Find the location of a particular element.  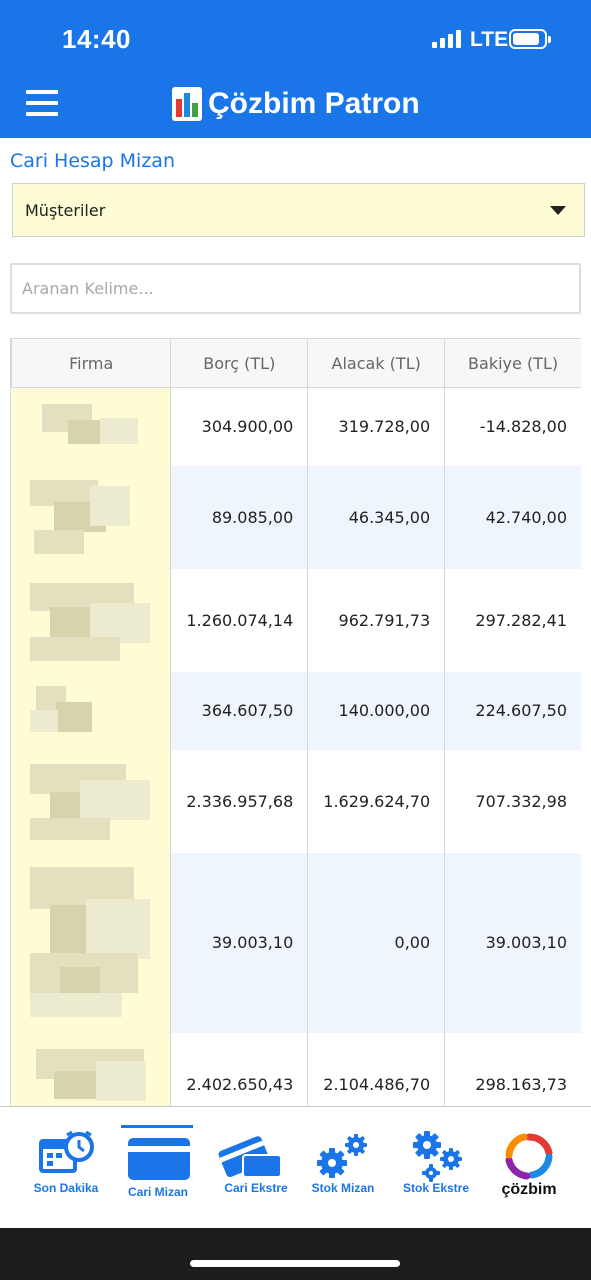

table-row: 89.085,00 46.345,00 42.740,00 is located at coordinates (296, 517).